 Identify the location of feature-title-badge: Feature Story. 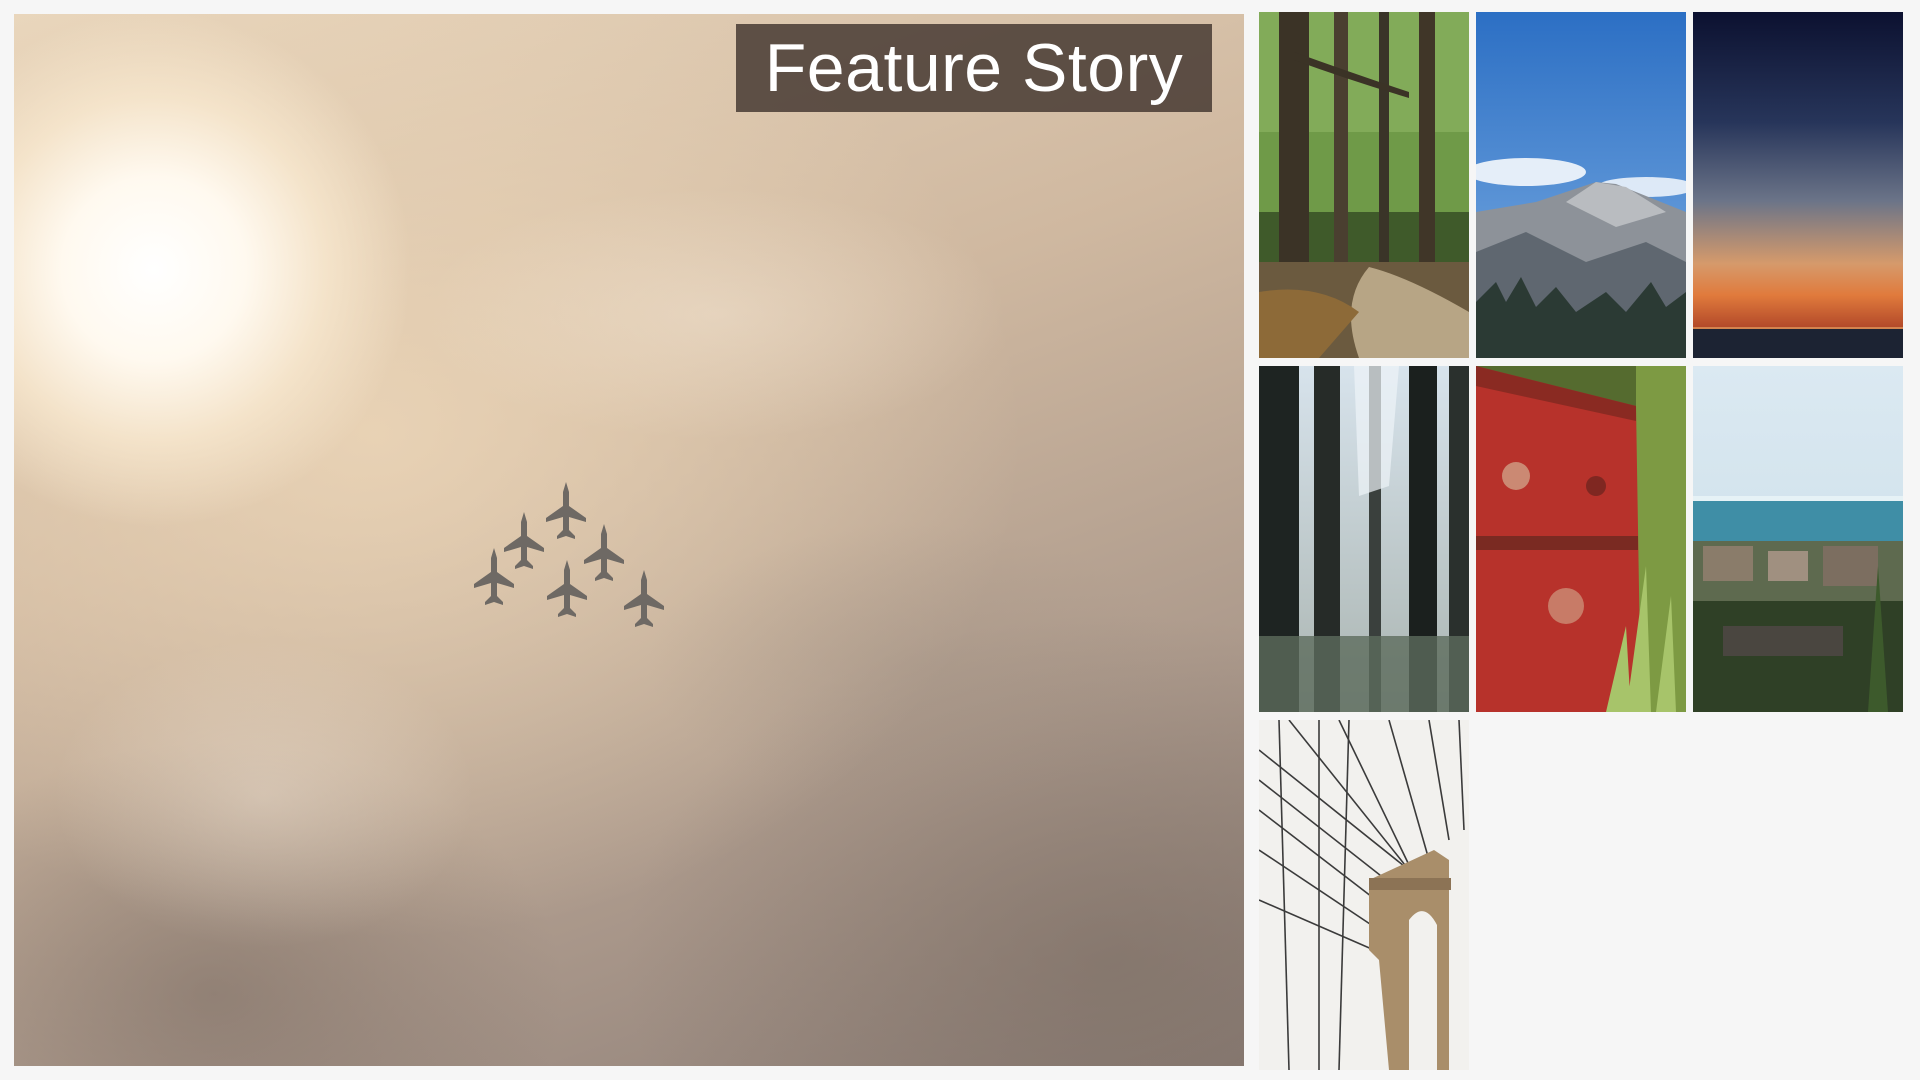
(974, 68).